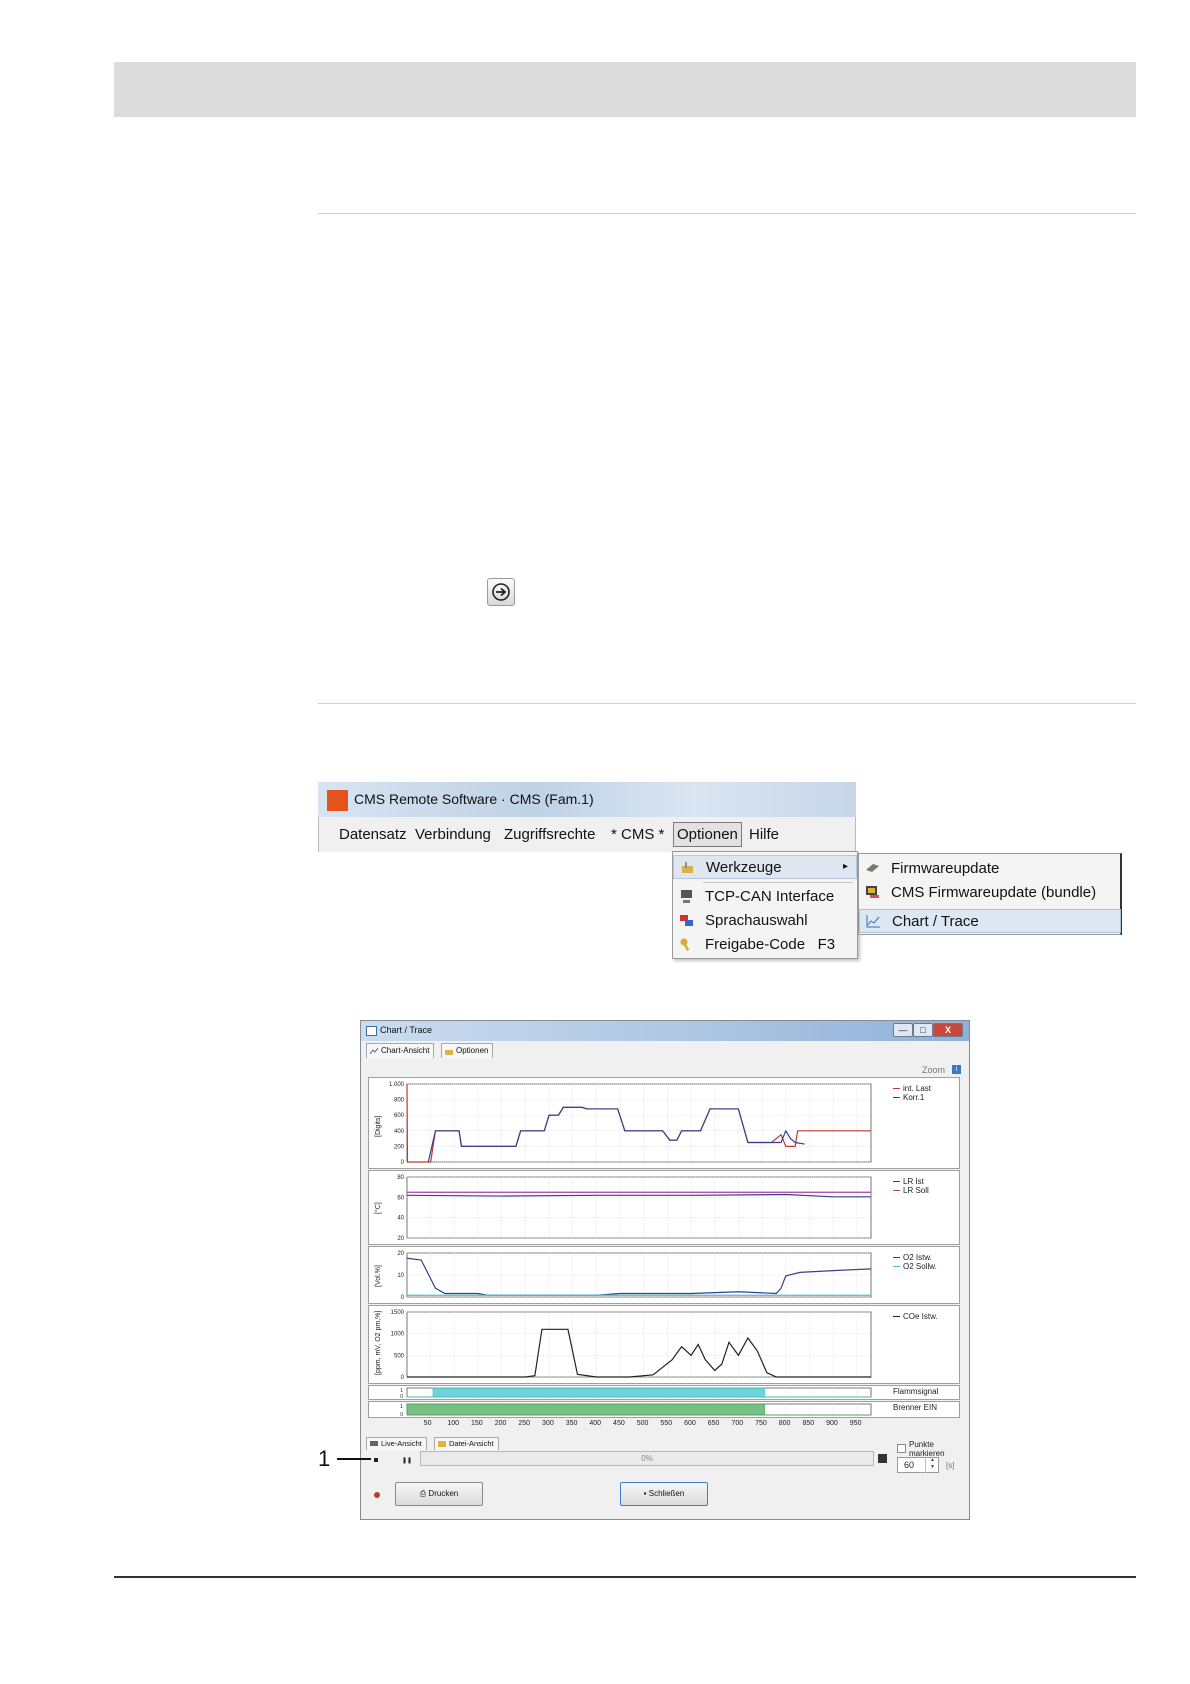  I want to click on submenu-item-cms-firmwareupdate-bundle: CMS Firmwareupdate (bundle), so click(990, 893).